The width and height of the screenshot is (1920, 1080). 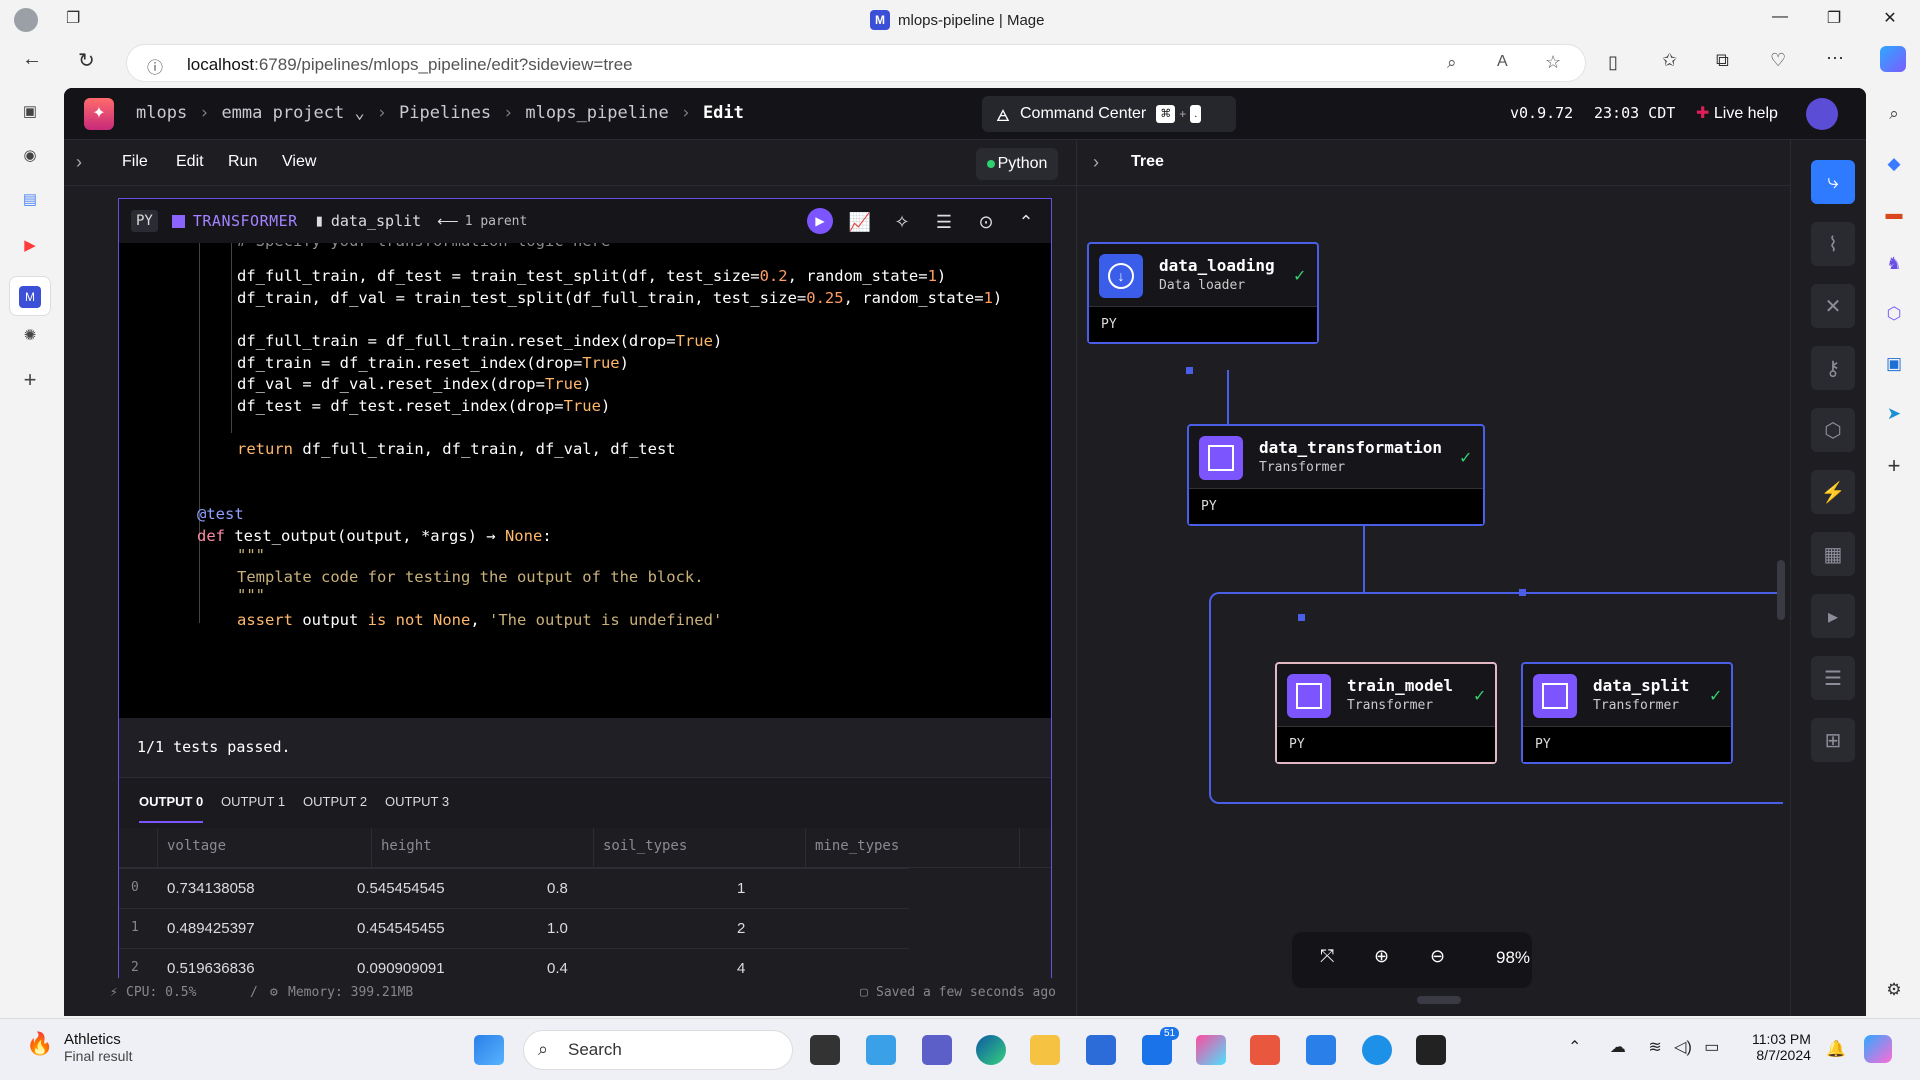 I want to click on tab-icon: ▣, so click(x=30, y=112).